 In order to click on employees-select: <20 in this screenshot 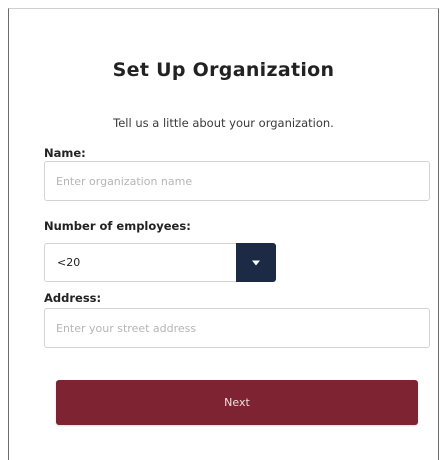, I will do `click(160, 262)`.